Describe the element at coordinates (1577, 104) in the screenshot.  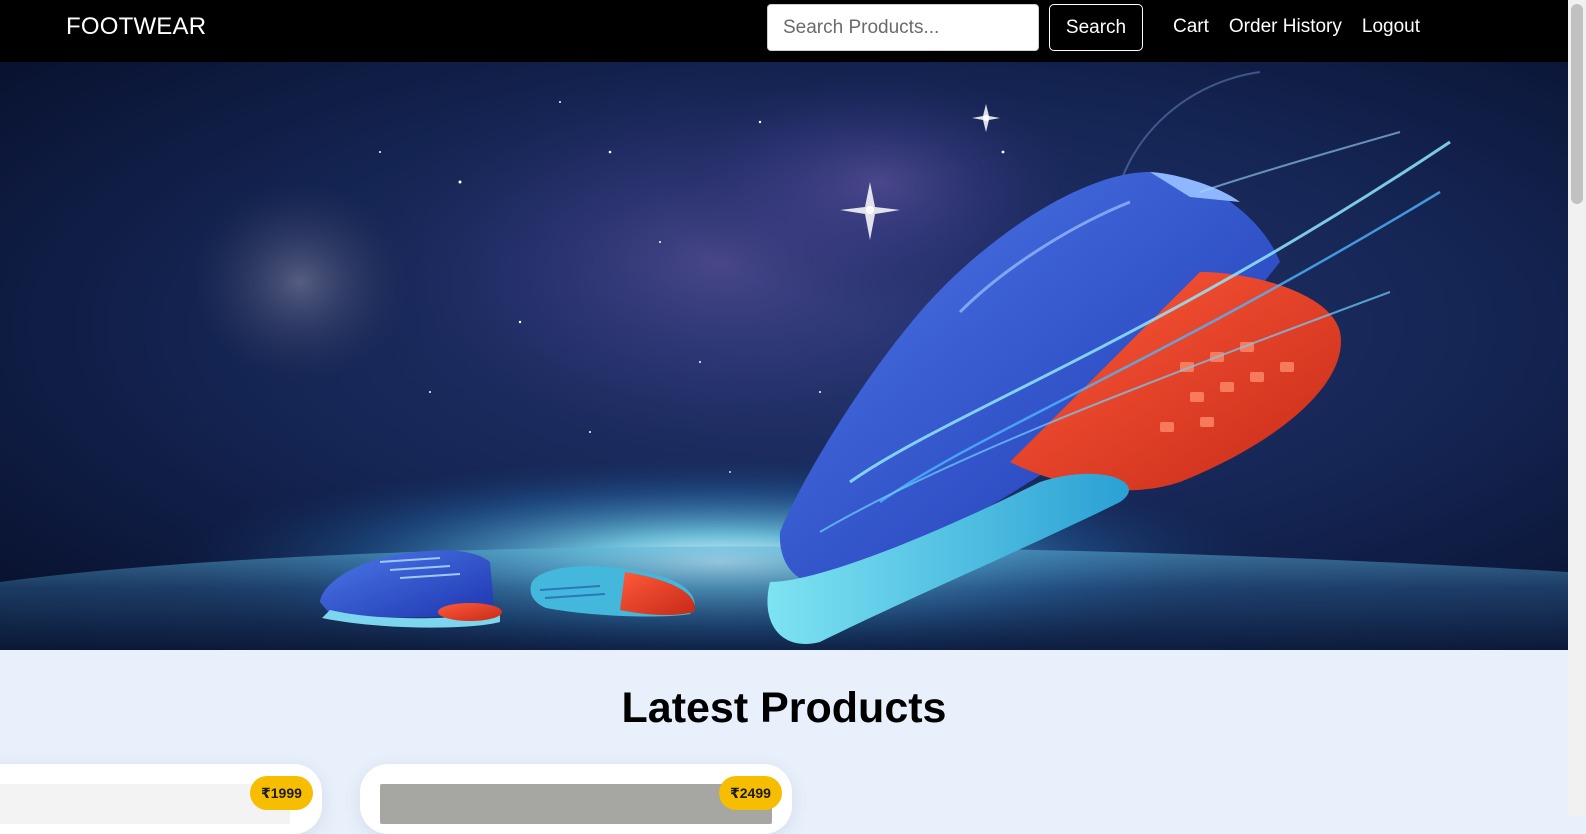
I see `scrollbar-thumb` at that location.